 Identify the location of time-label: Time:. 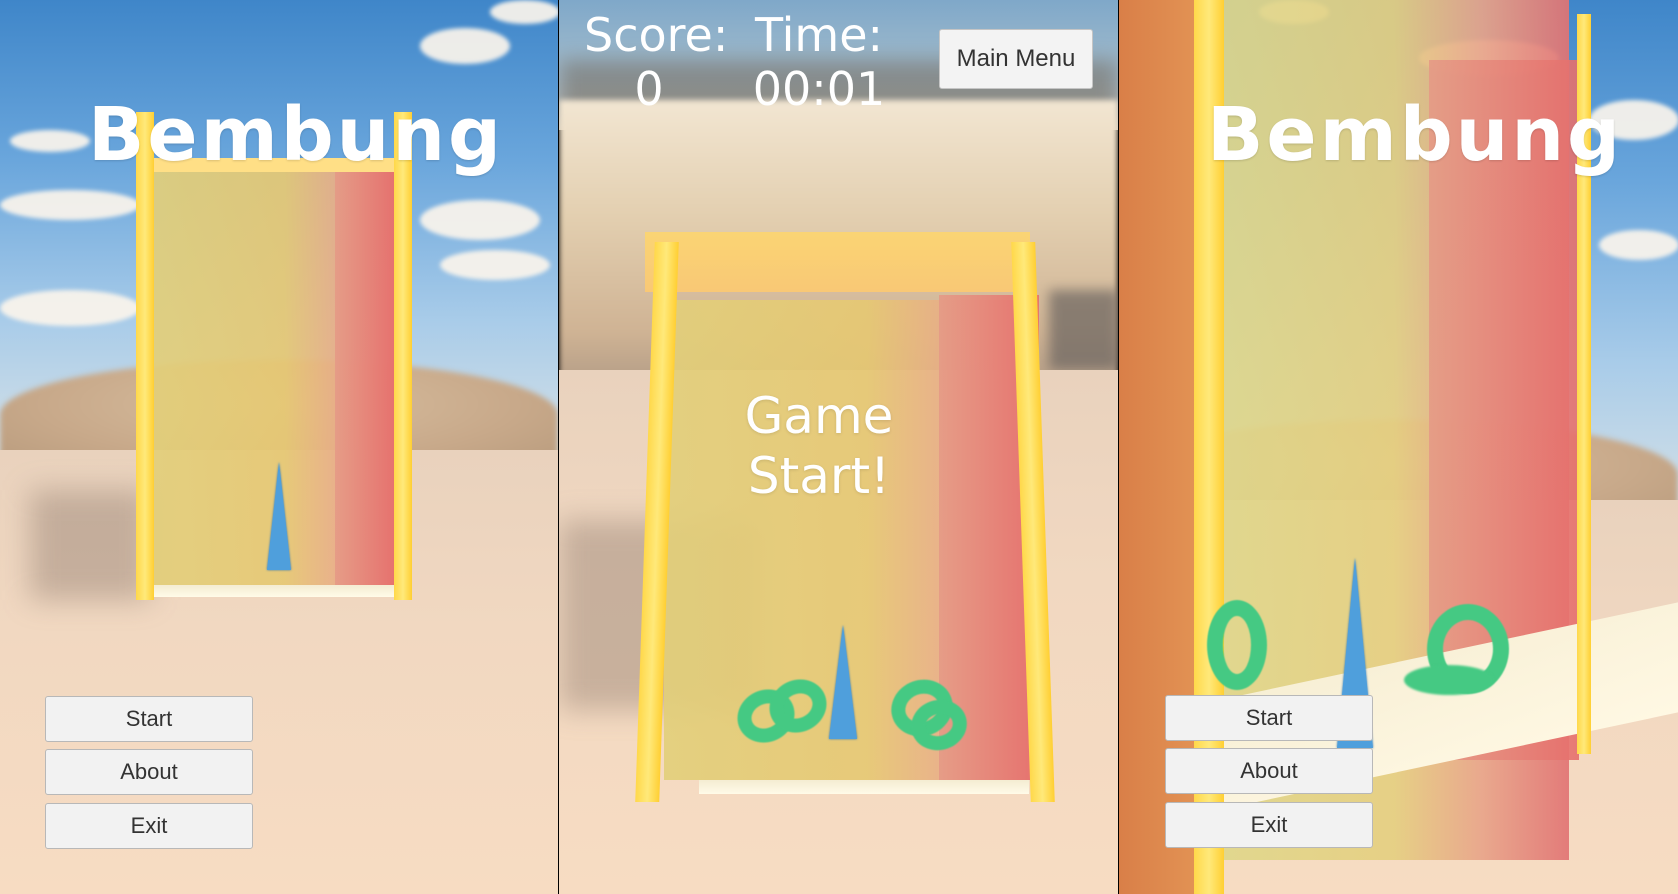
(819, 35).